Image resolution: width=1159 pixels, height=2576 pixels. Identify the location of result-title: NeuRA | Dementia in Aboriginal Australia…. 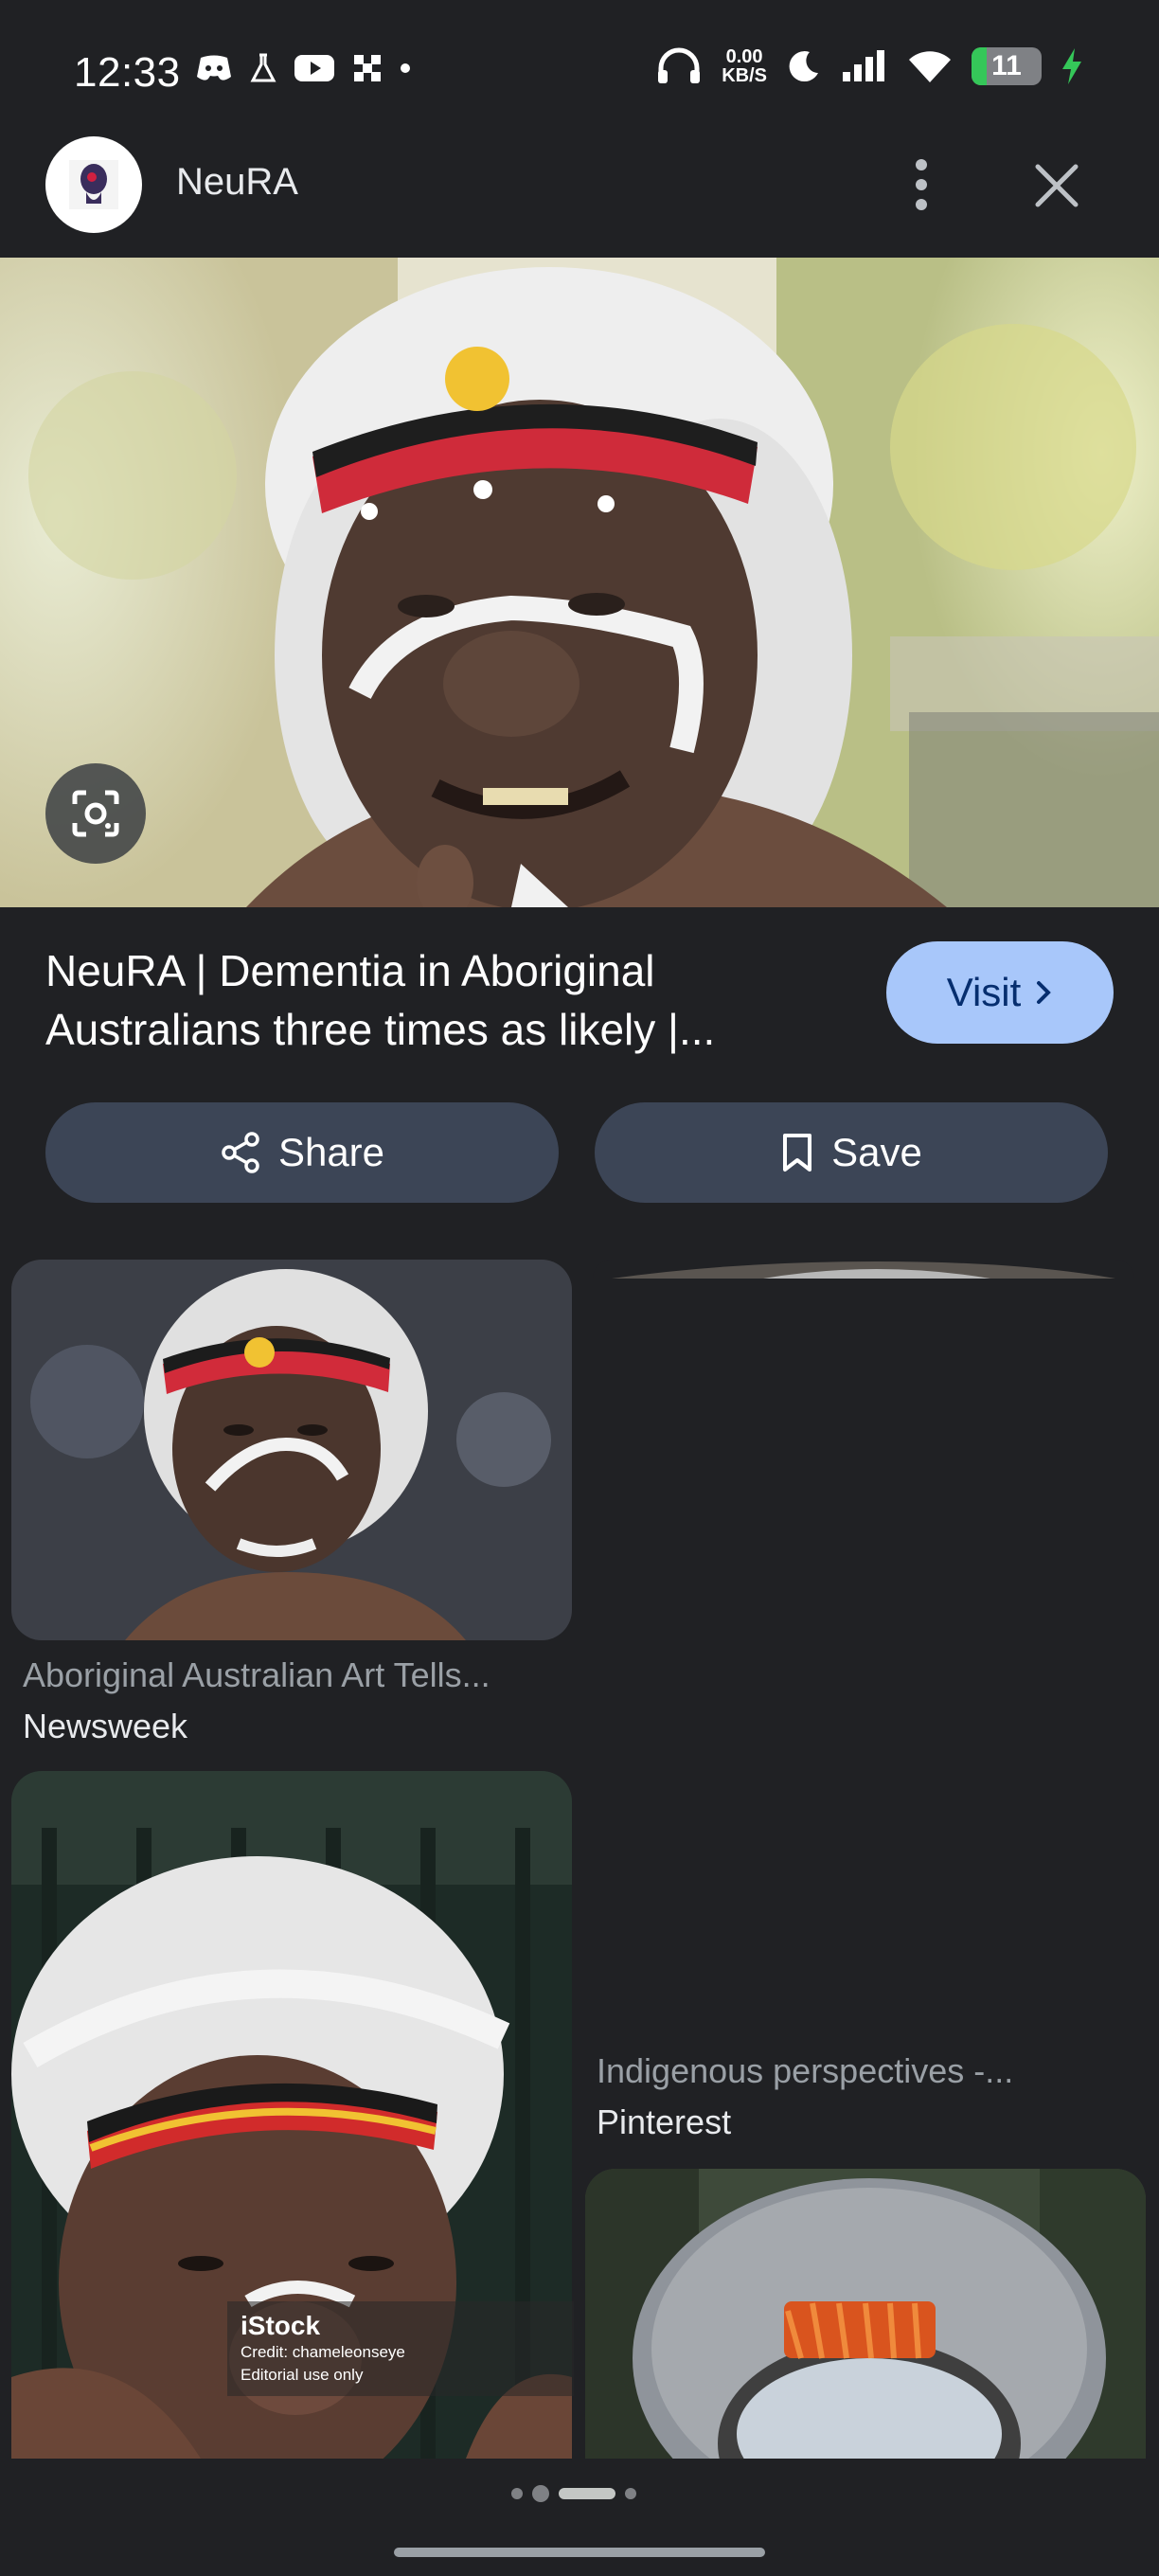
(443, 1000).